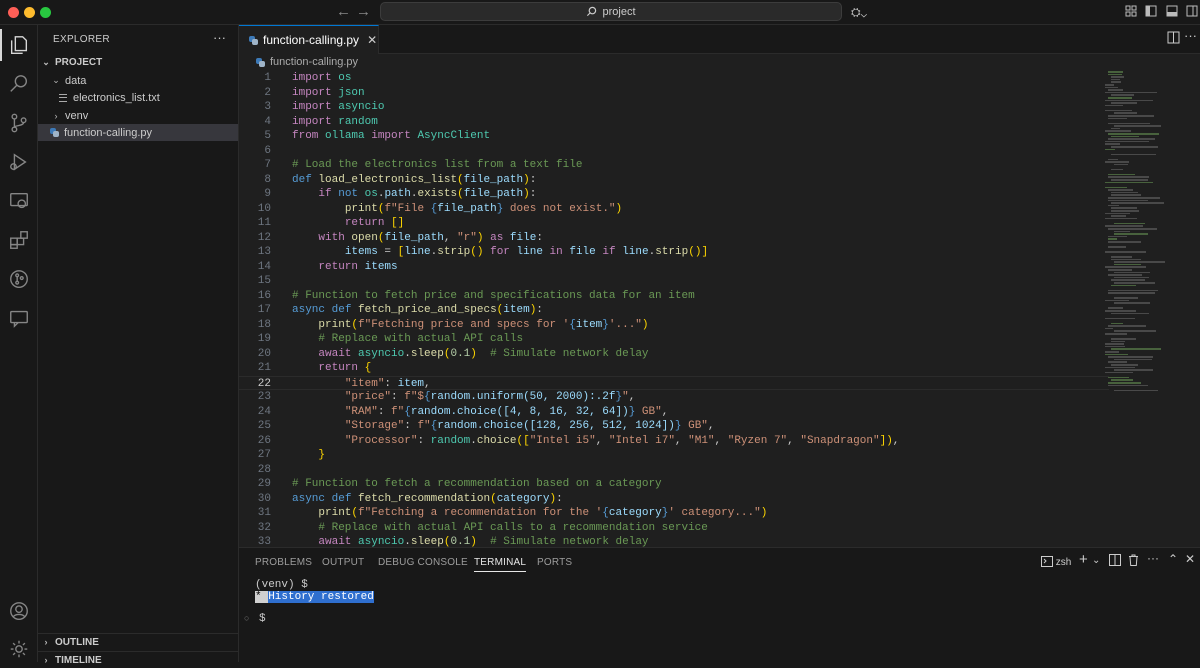 This screenshot has width=1200, height=668. What do you see at coordinates (309, 39) in the screenshot?
I see `tab-function-calling: function-calling.py ✕` at bounding box center [309, 39].